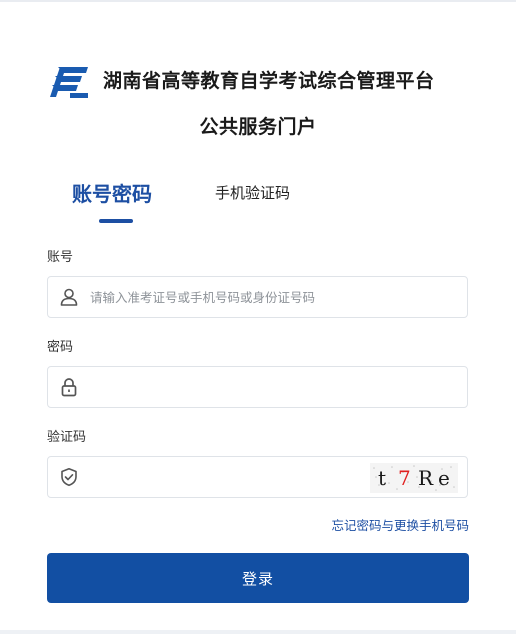  I want to click on account-input, so click(240, 297).